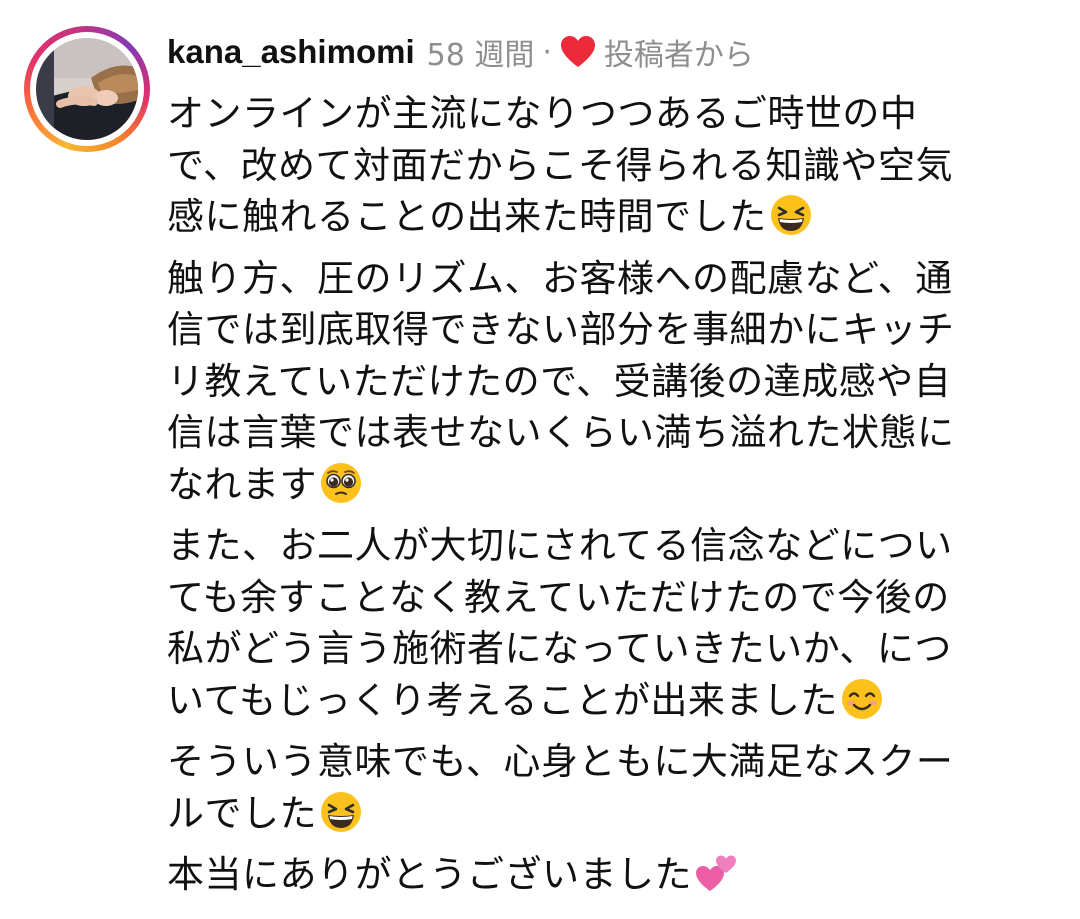 The height and width of the screenshot is (919, 1080). I want to click on liked-by-author-label: 投稿者から, so click(678, 55).